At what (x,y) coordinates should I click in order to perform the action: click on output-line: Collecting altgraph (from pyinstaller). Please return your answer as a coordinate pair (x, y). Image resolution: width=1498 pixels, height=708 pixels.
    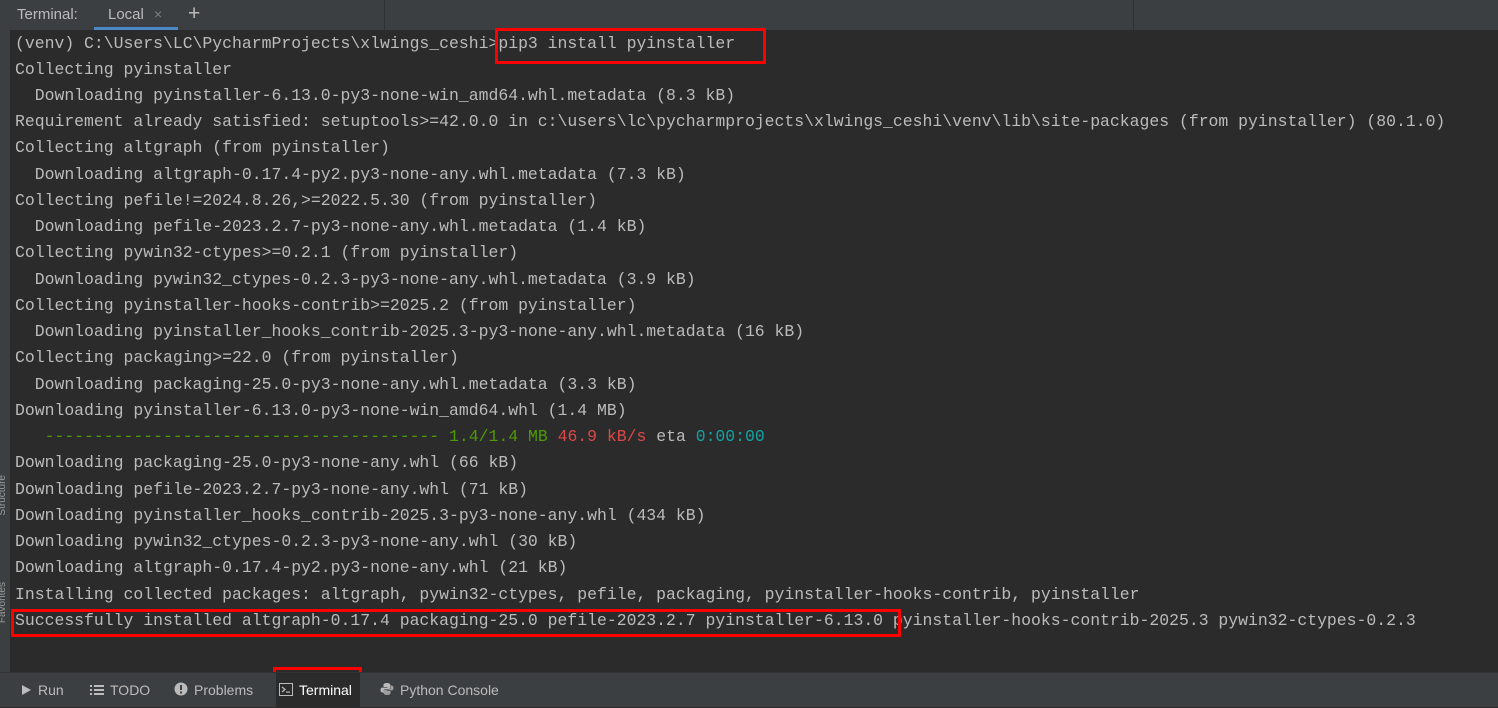
    Looking at the image, I should click on (202, 147).